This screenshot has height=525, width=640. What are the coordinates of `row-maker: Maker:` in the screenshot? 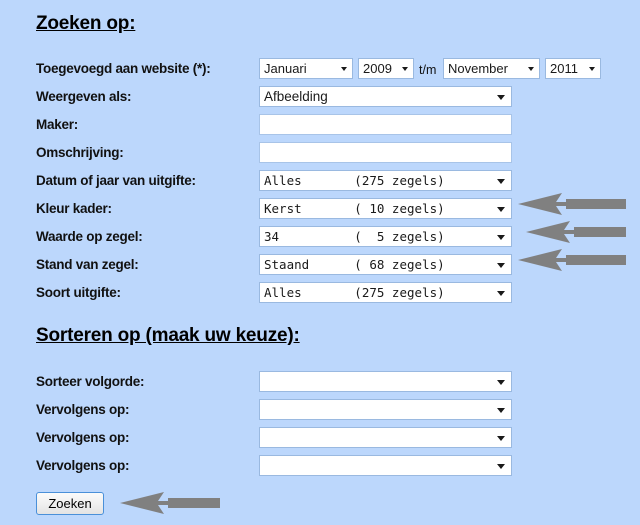 It's located at (320, 125).